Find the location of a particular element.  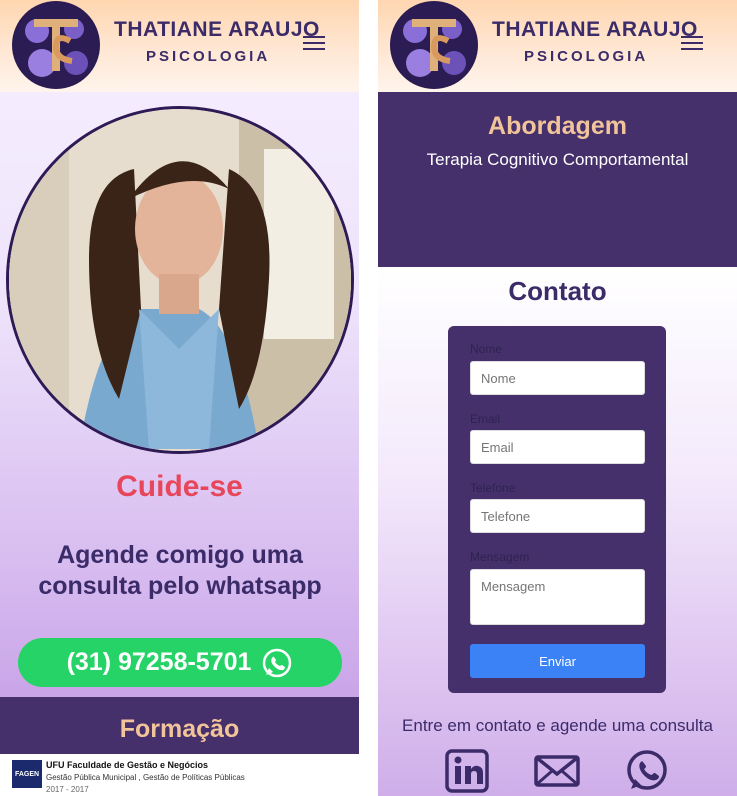

contact-form: Nome Email Telefone Mensagem Enviar is located at coordinates (557, 509).